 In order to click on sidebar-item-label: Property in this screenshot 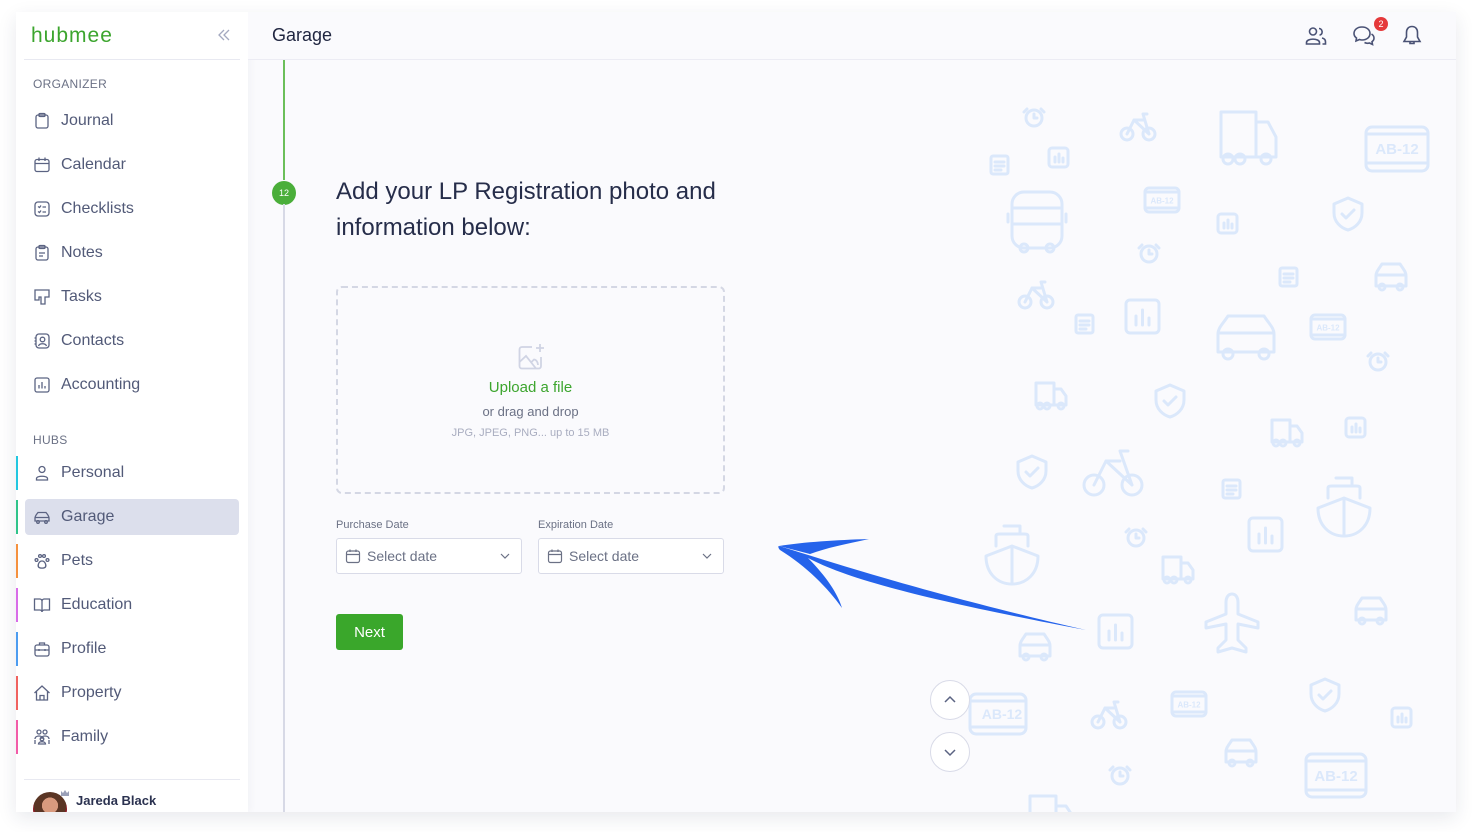, I will do `click(91, 692)`.